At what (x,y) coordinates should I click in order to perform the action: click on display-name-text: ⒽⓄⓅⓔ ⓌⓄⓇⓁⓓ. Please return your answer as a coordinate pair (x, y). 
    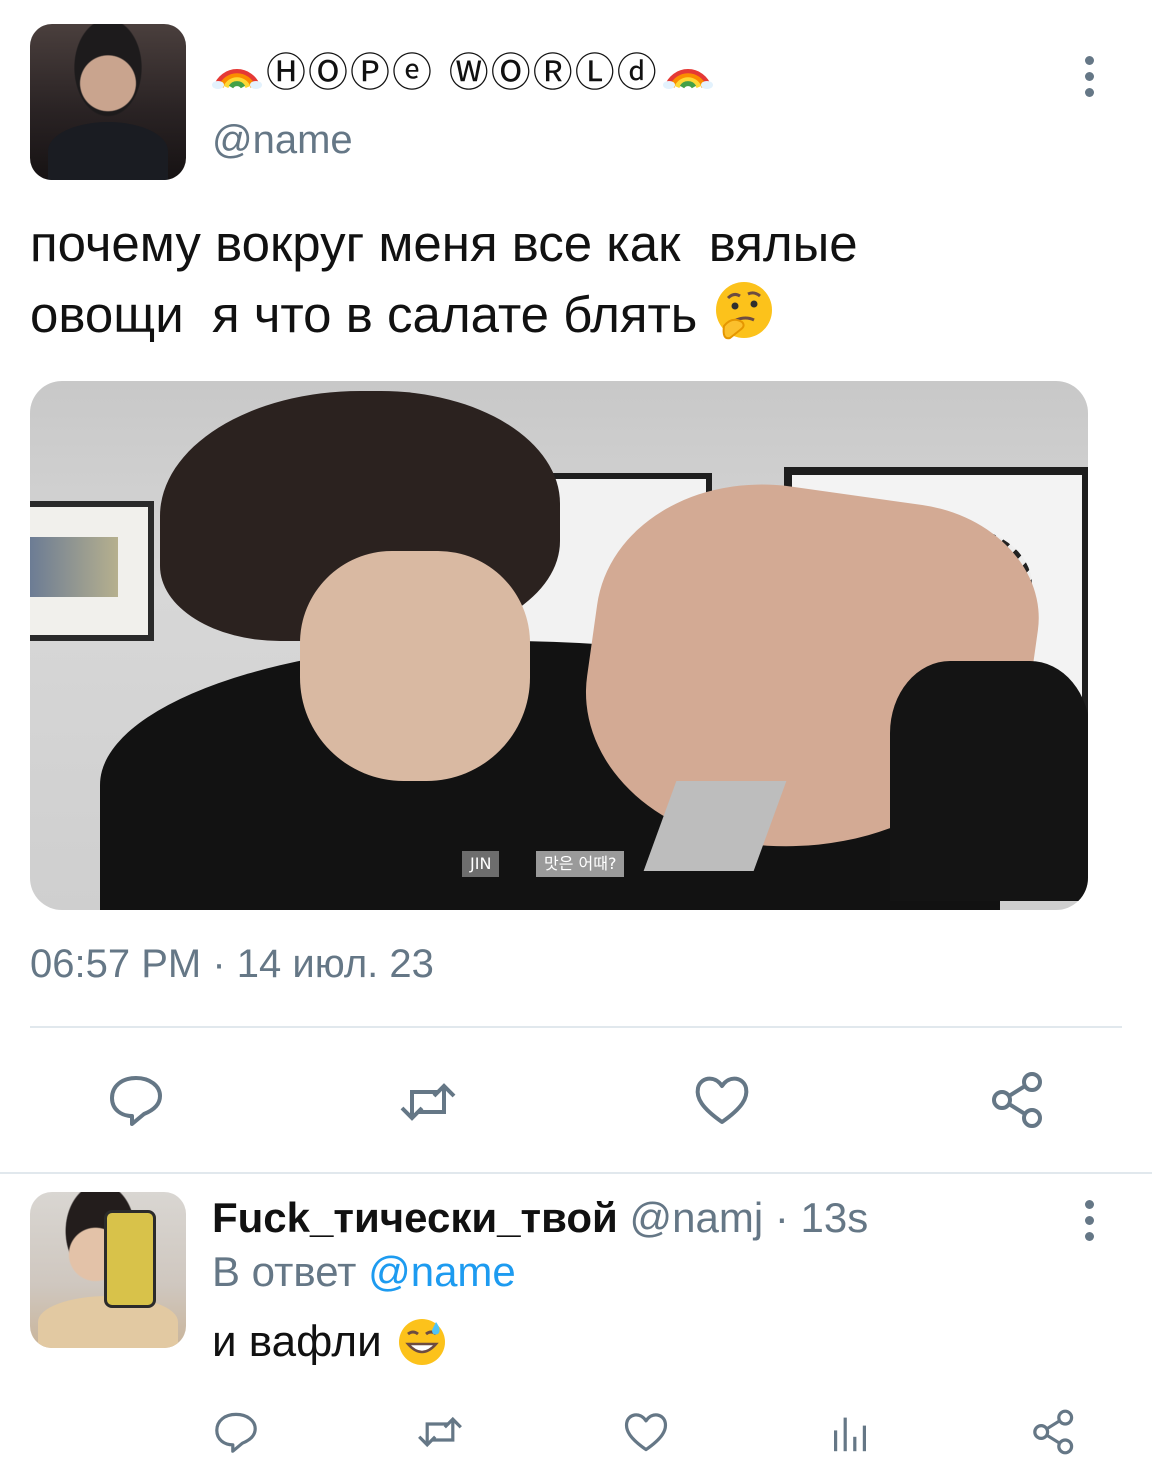
    Looking at the image, I should click on (462, 73).